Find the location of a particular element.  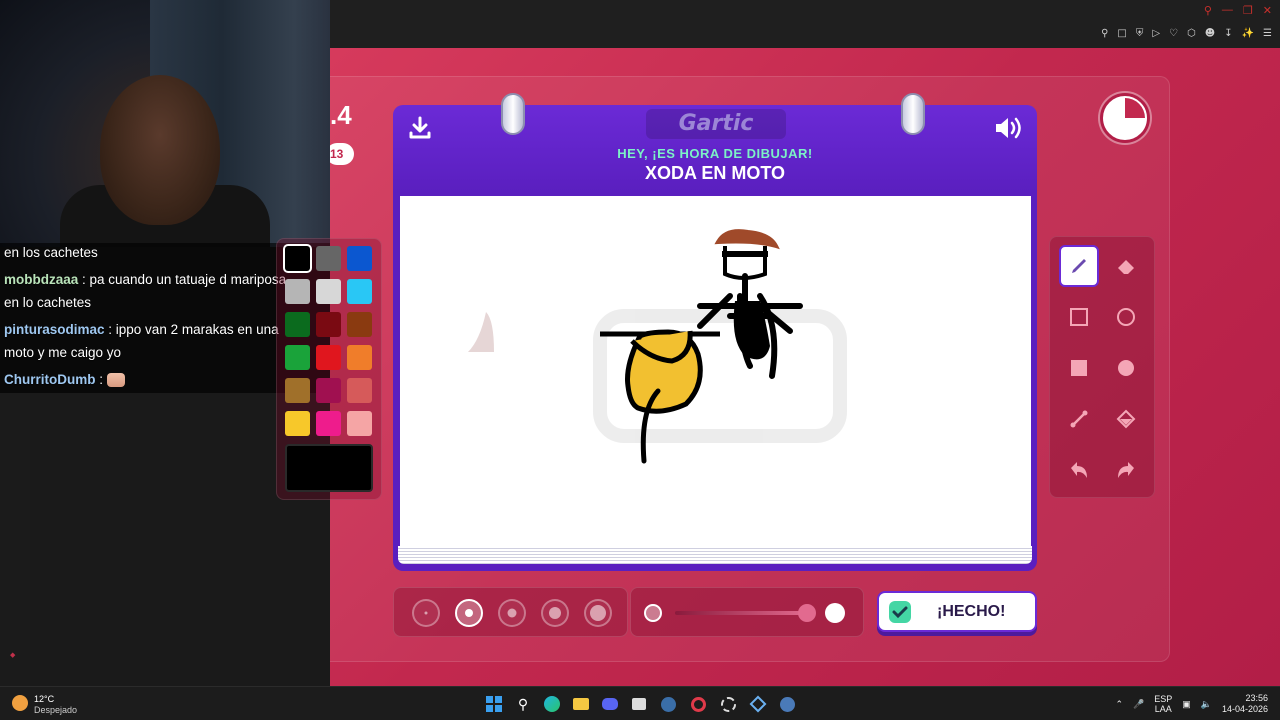

chat-text: : ippo van 2 marakas en una is located at coordinates (191, 329).